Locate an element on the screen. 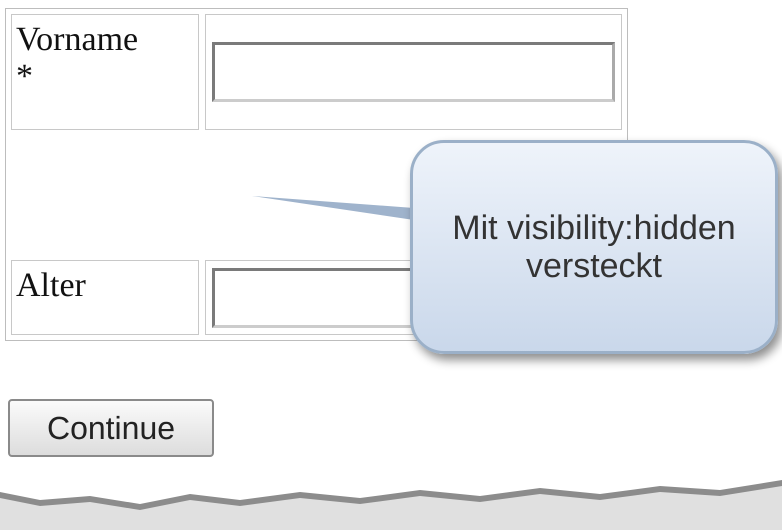 This screenshot has height=530, width=782. callout-text: Mit visibility:hidden versteckt is located at coordinates (594, 247).